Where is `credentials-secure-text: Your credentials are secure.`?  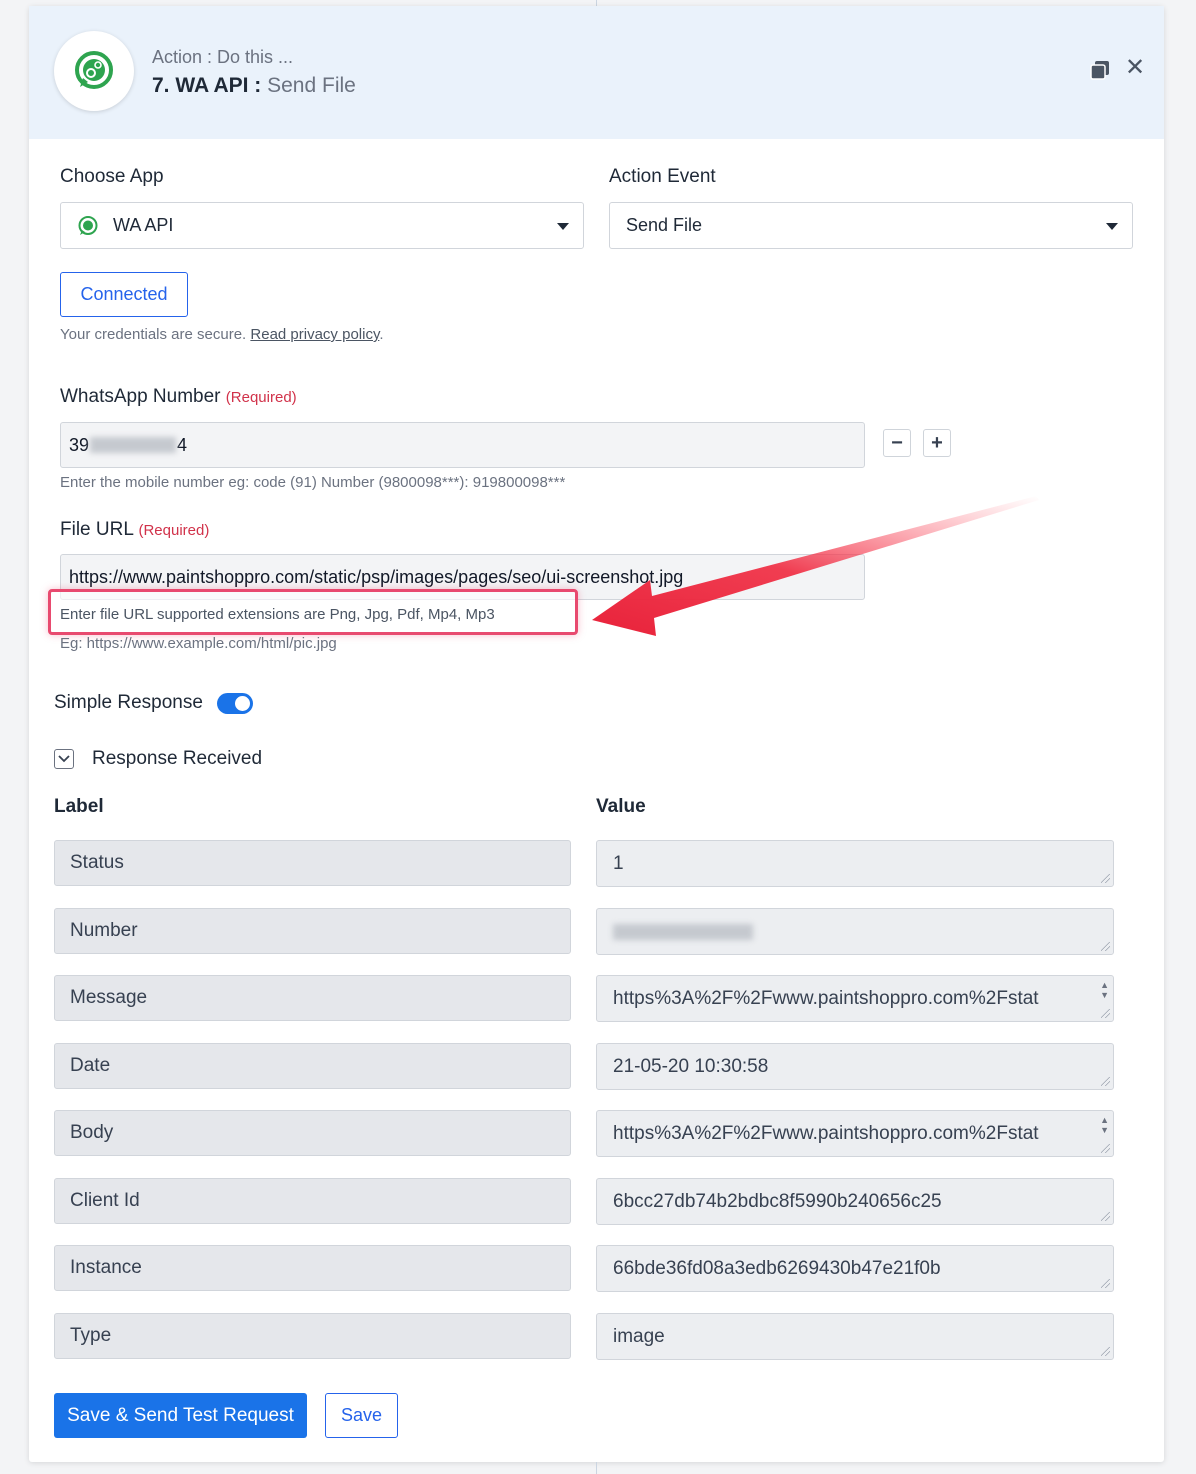
credentials-secure-text: Your credentials are secure. is located at coordinates (155, 334).